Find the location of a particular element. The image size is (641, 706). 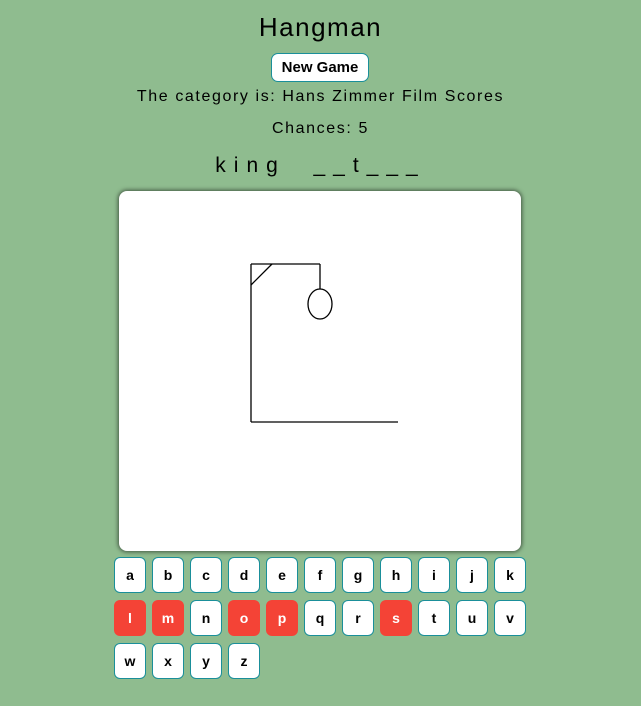

letter-key-k: k is located at coordinates (510, 575).